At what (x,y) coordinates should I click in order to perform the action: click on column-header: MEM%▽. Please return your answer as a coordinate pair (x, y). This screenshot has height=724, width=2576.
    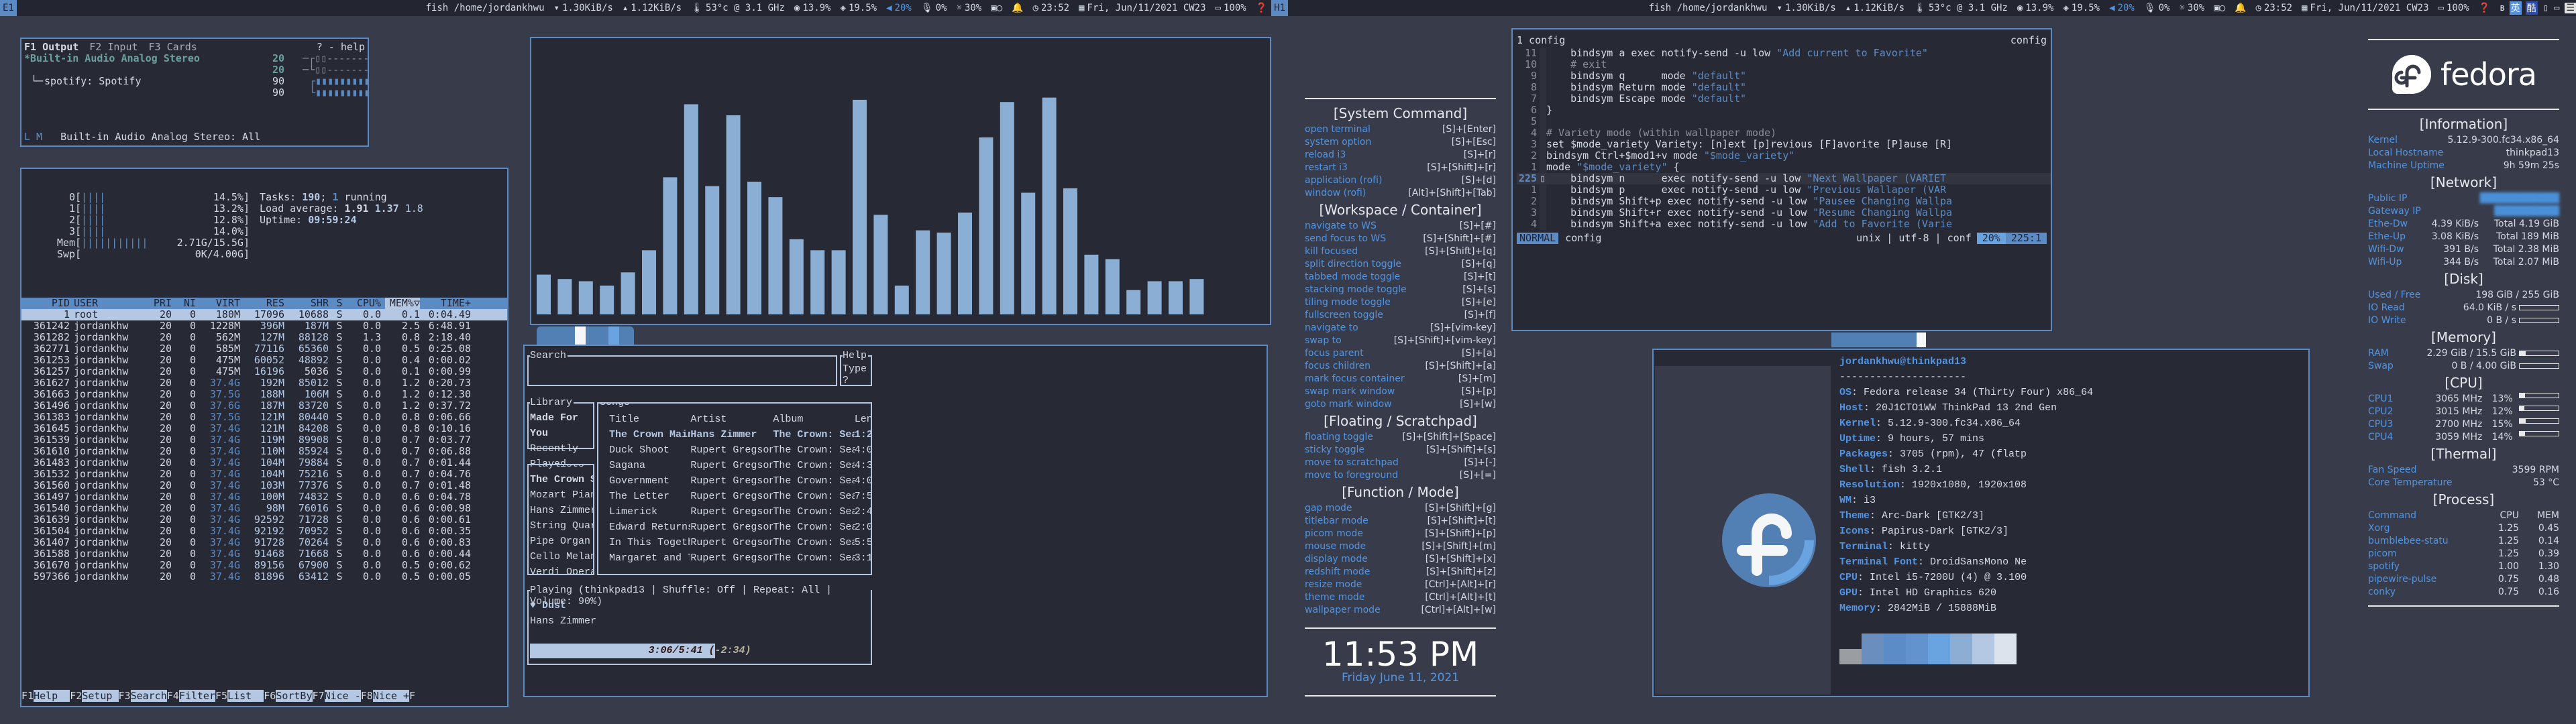
    Looking at the image, I should click on (402, 303).